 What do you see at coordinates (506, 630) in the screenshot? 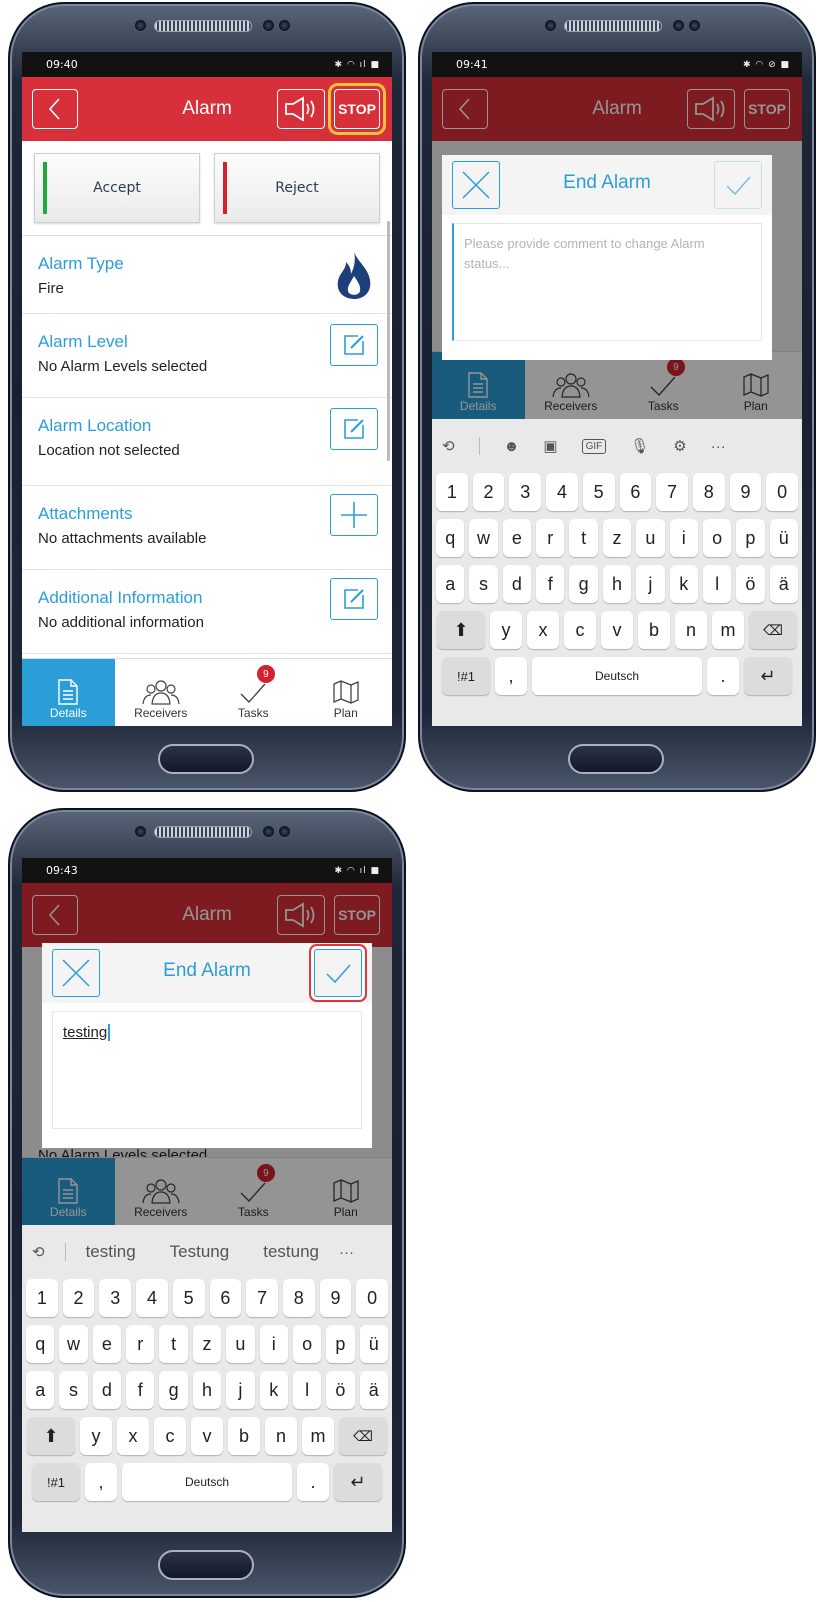
I see `key: y` at bounding box center [506, 630].